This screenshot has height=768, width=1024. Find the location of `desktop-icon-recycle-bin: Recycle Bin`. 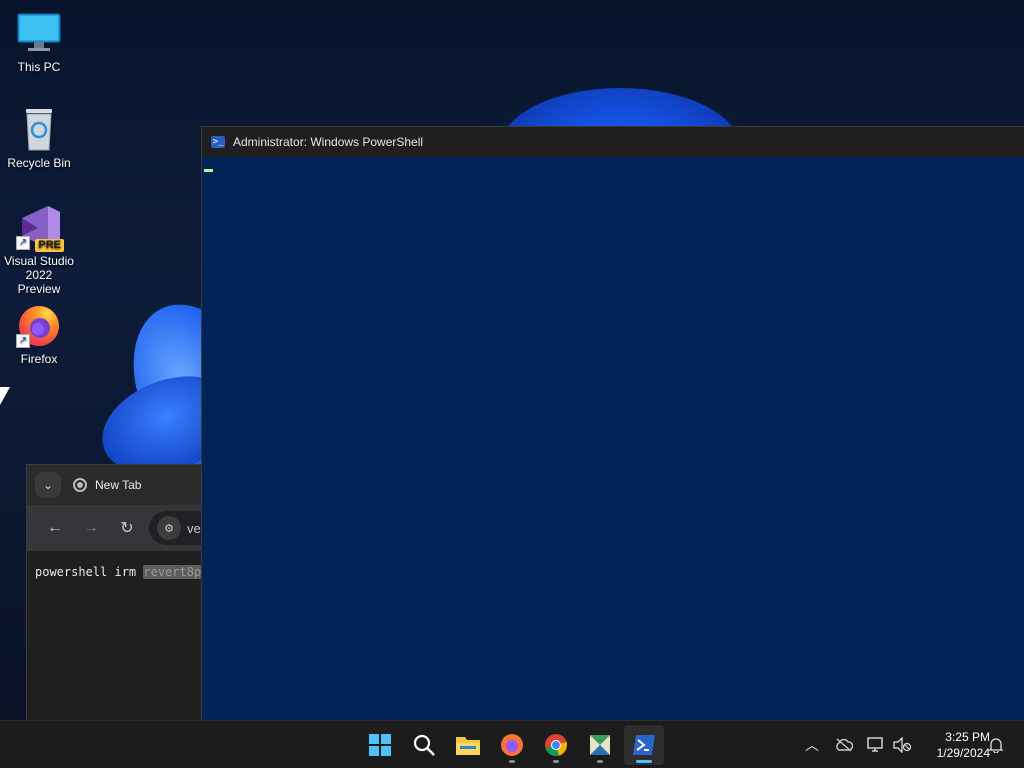

desktop-icon-recycle-bin: Recycle Bin is located at coordinates (39, 138).